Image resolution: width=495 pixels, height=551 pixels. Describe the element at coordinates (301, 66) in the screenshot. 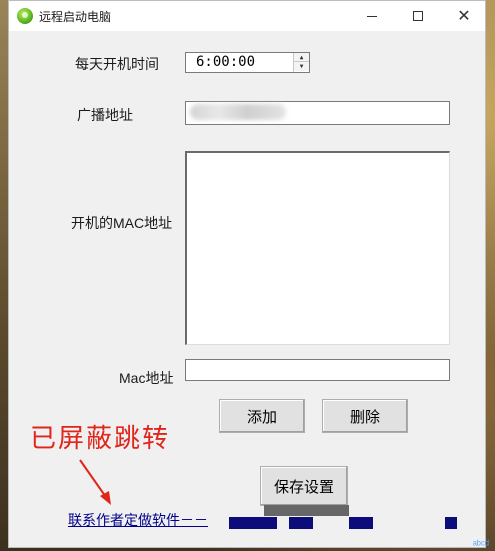

I see `spin-down-icon: ▼` at that location.